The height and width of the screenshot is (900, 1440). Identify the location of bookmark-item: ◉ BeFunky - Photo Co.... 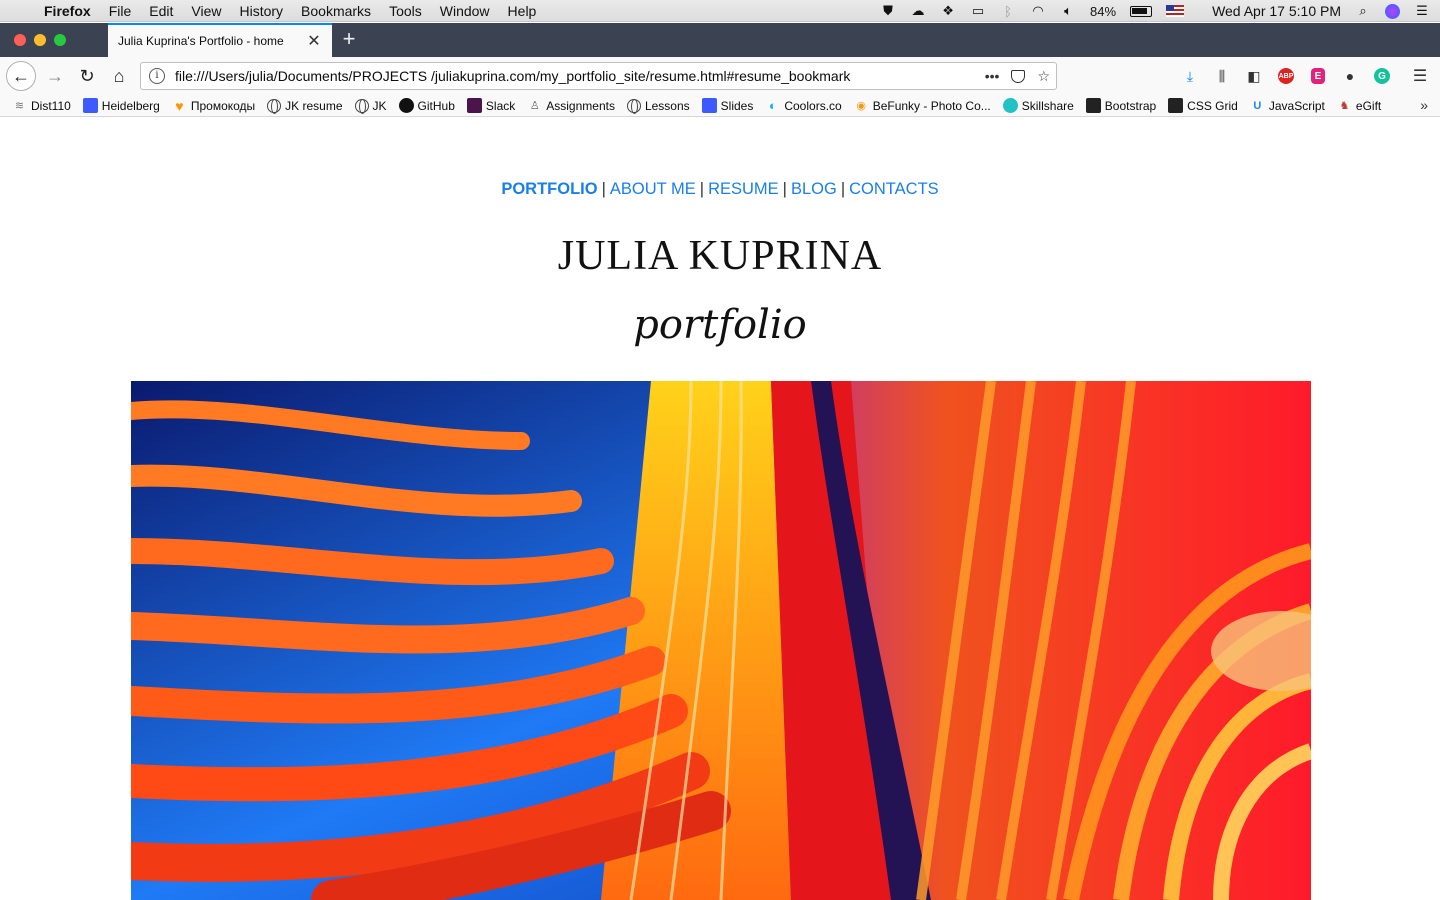
(922, 105).